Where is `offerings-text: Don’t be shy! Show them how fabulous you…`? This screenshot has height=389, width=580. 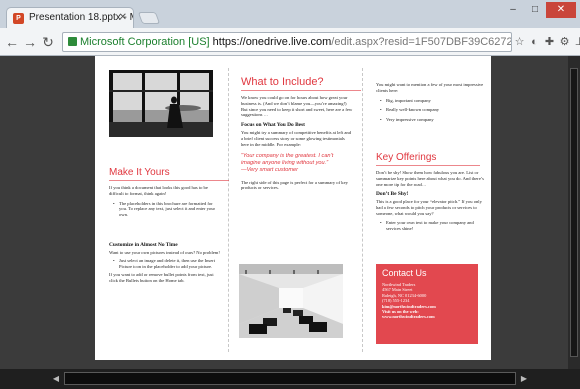
offerings-text: Don’t be shy! Show them how fabulous you… is located at coordinates (430, 178).